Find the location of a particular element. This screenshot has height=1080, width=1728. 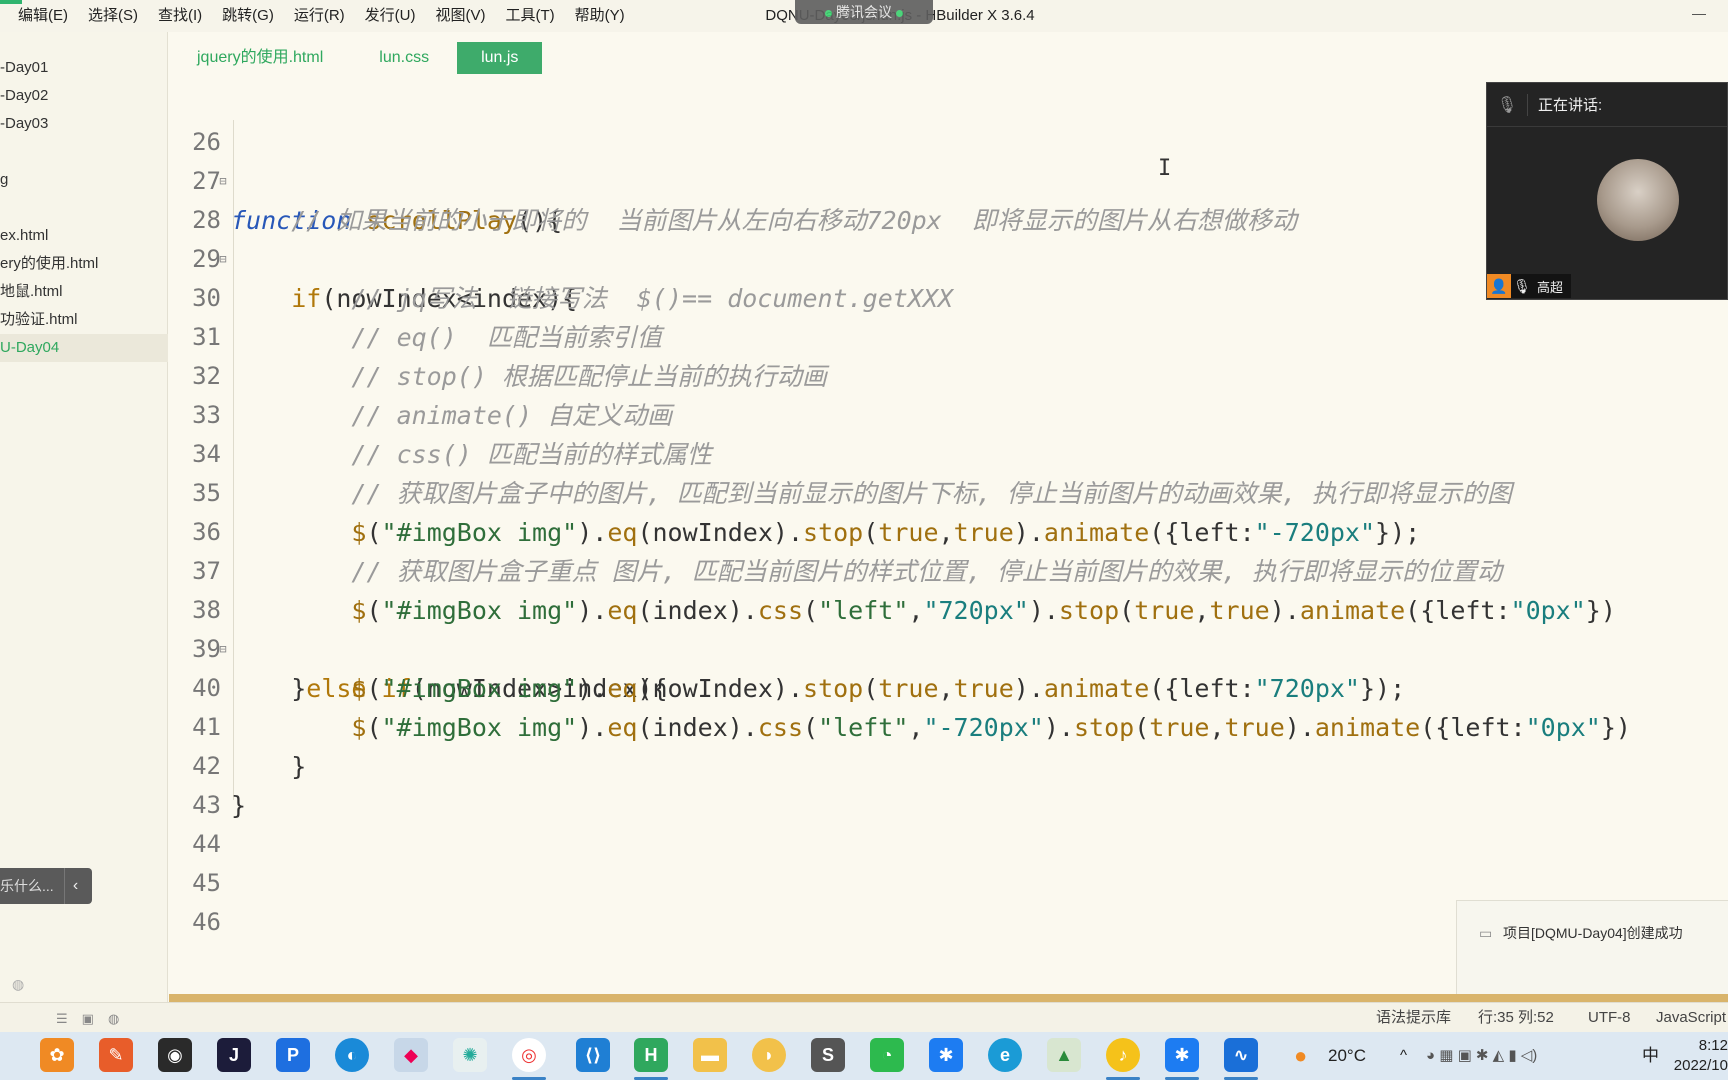

divider is located at coordinates (1527, 104).